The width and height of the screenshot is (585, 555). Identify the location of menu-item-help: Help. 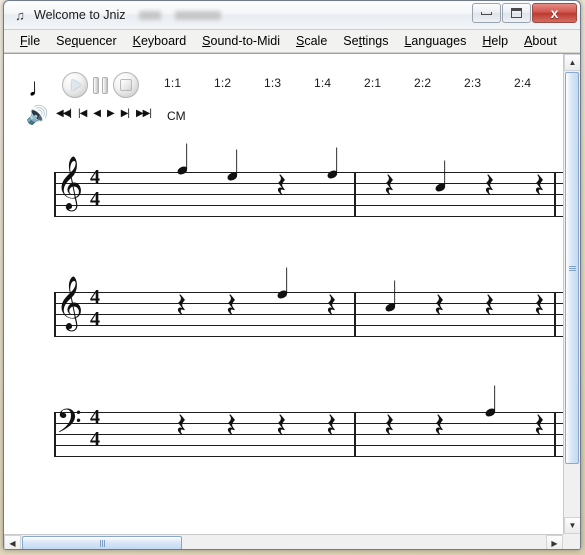
(495, 41).